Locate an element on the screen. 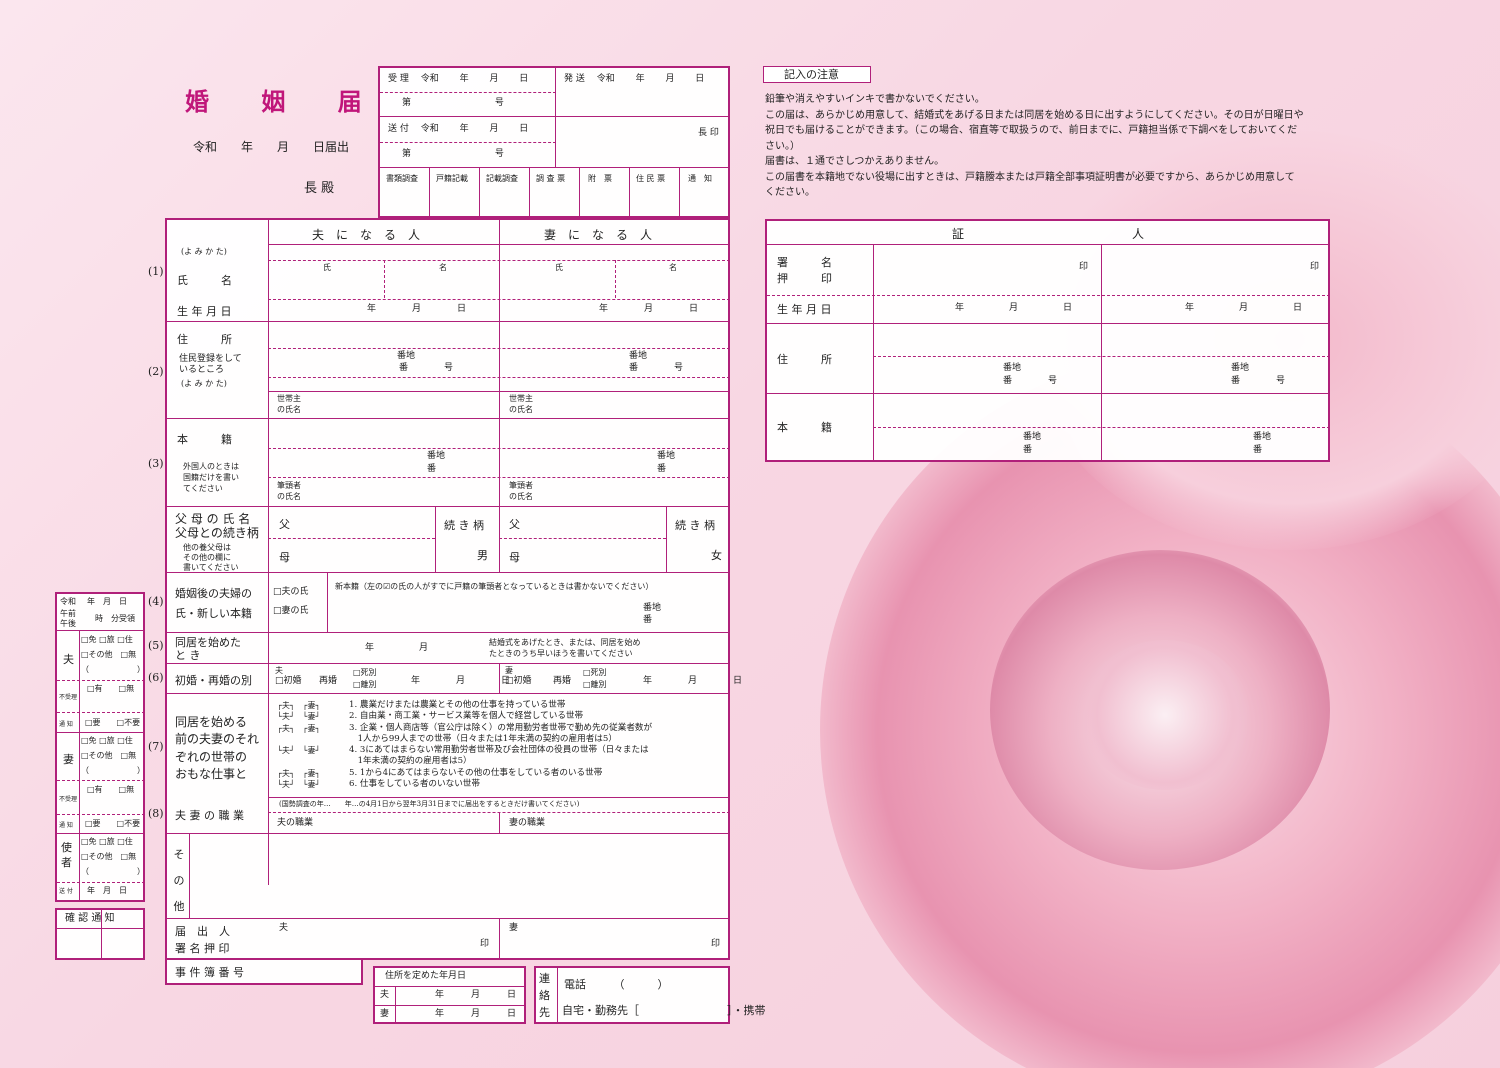 The image size is (1500, 1068). address-label: 住 所 is located at coordinates (204, 339).